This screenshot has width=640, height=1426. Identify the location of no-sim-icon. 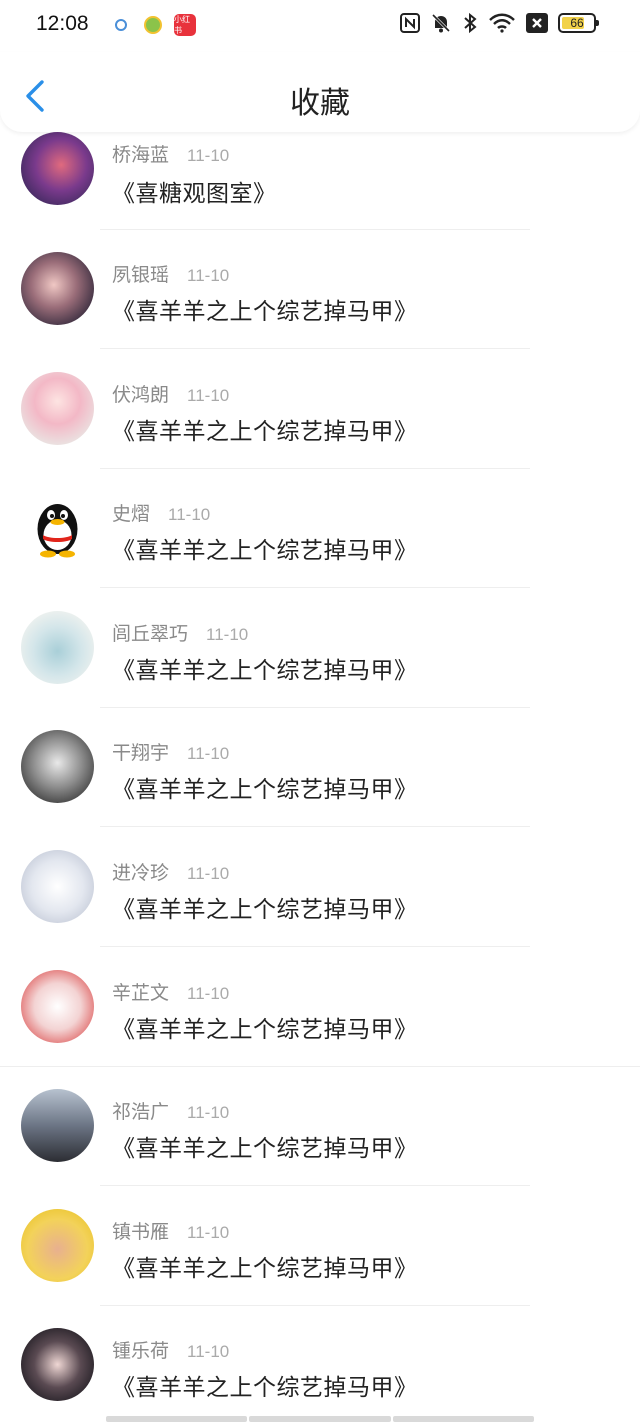
(537, 23).